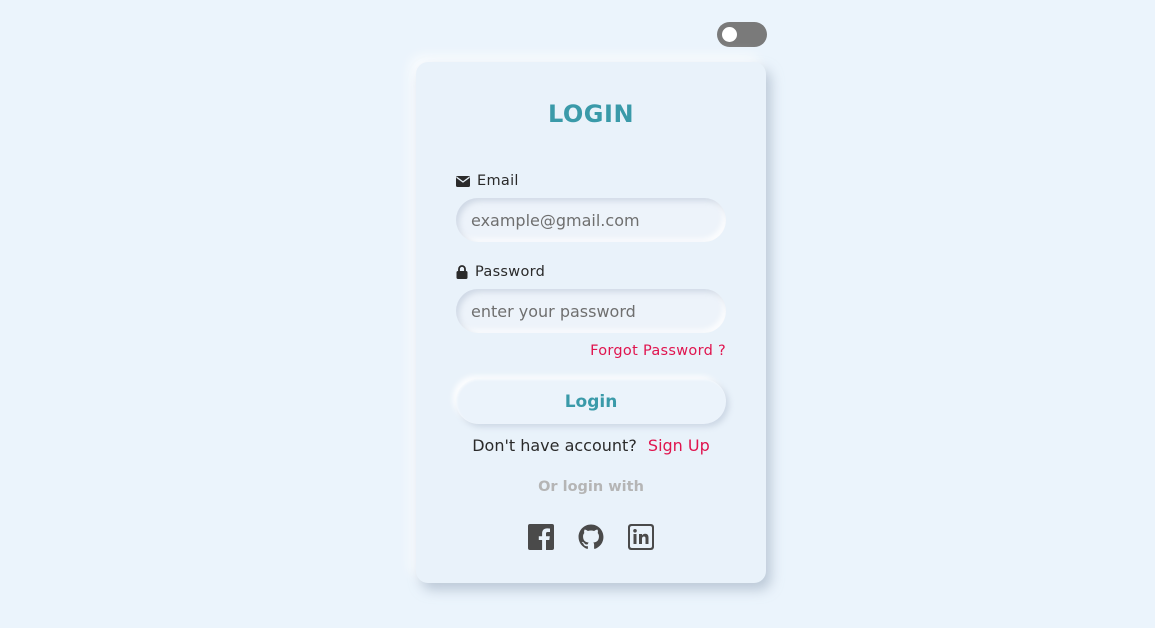  Describe the element at coordinates (463, 181) in the screenshot. I see `envelope-icon` at that location.